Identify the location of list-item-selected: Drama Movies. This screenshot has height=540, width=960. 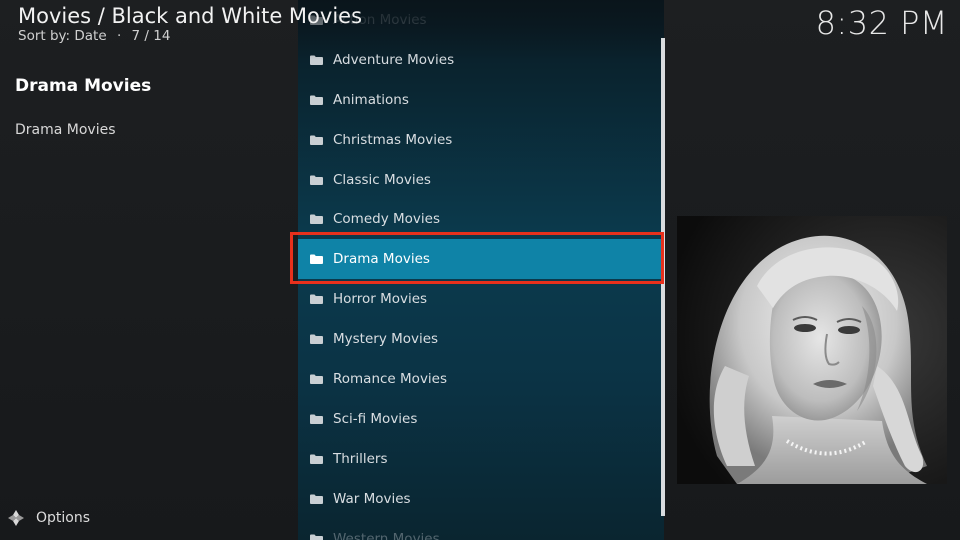
(481, 259).